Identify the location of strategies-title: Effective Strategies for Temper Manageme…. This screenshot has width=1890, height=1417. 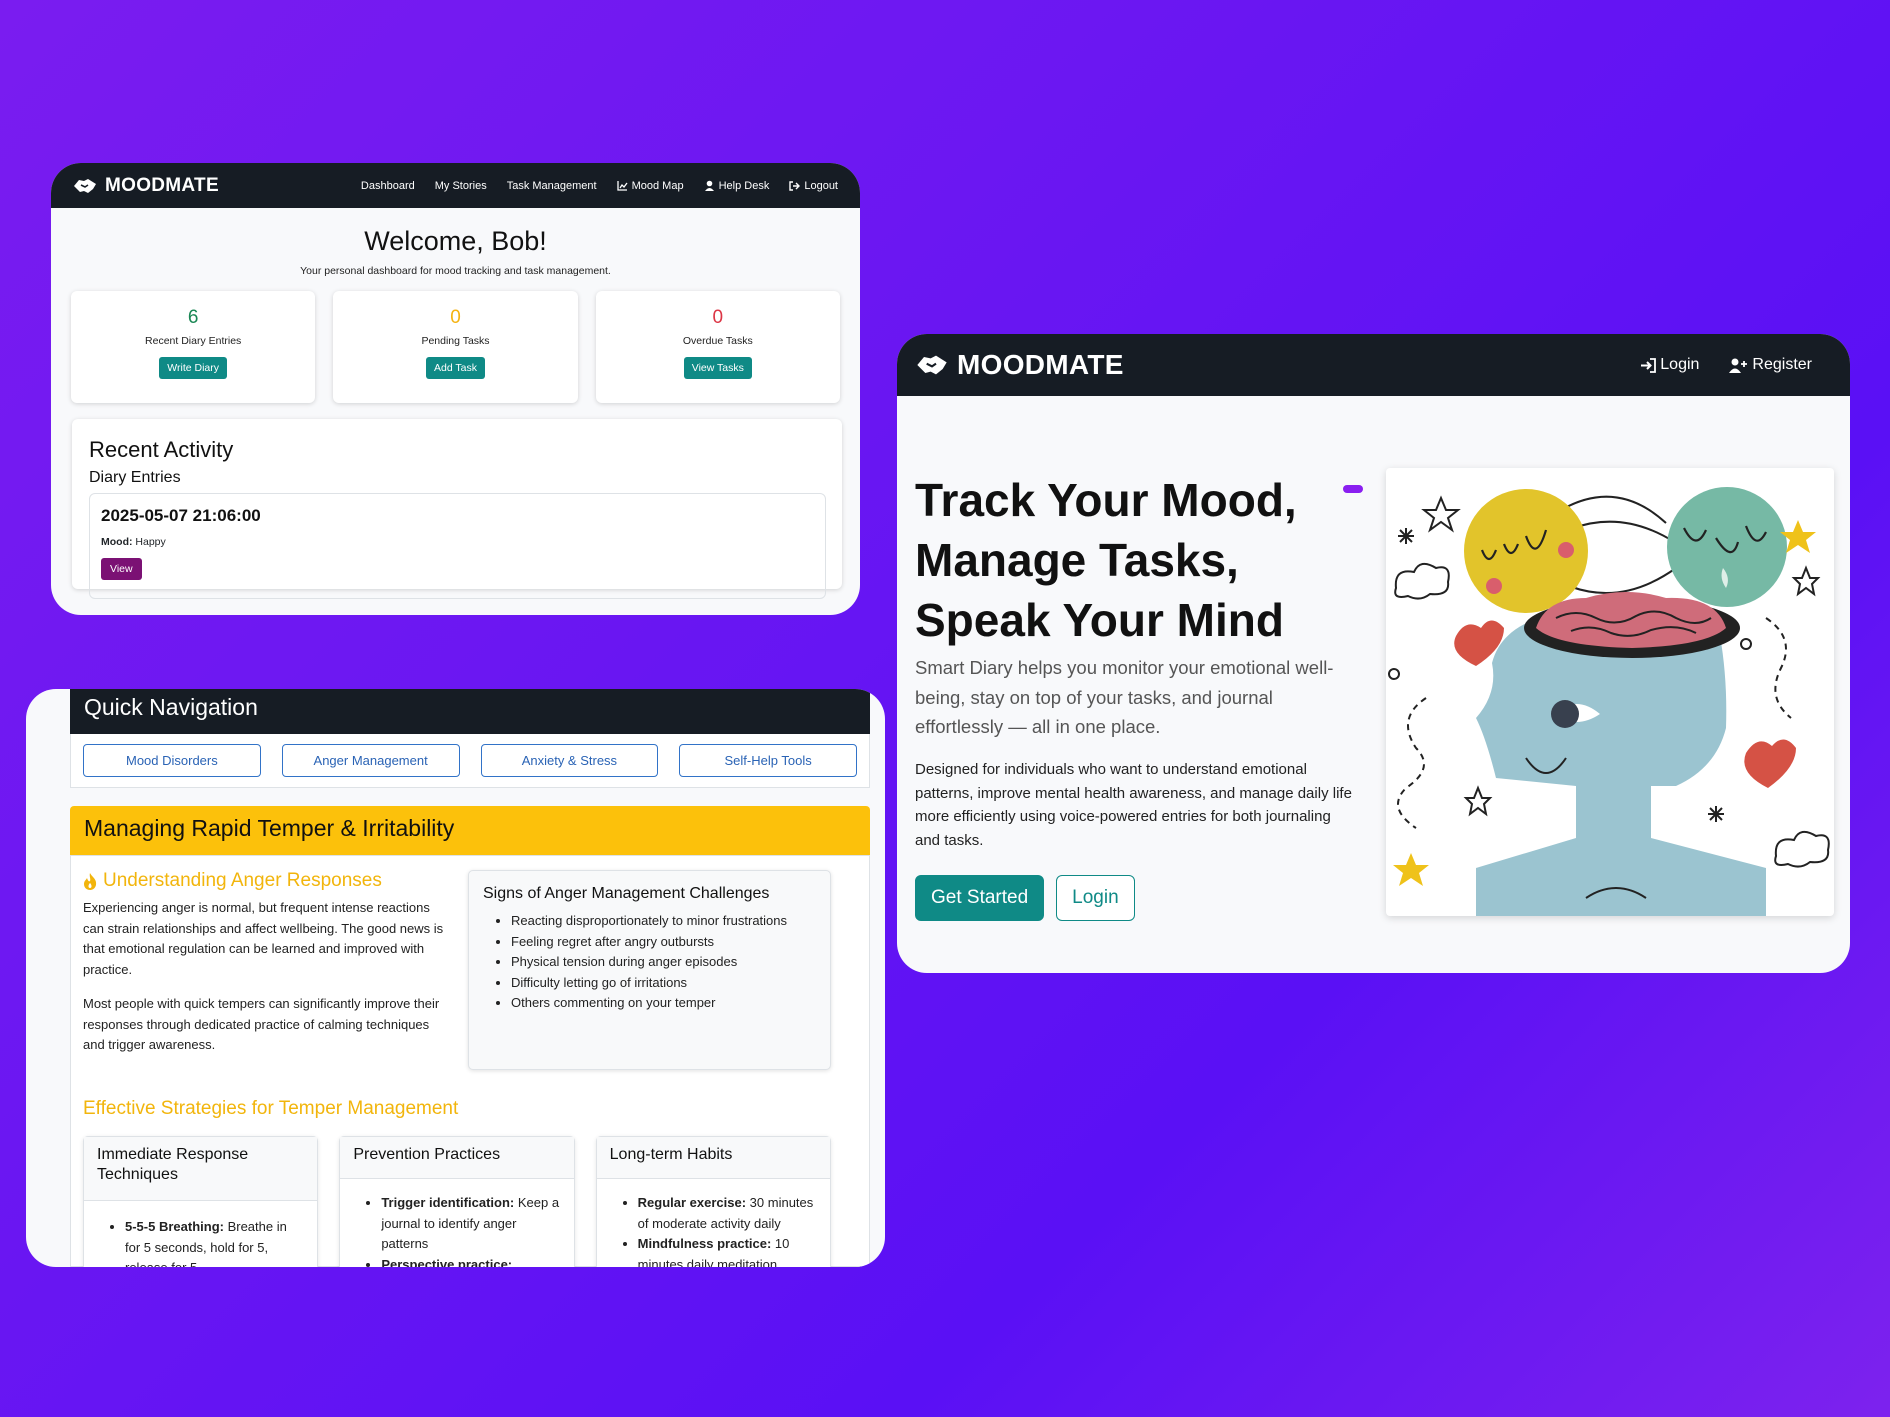
(271, 1108).